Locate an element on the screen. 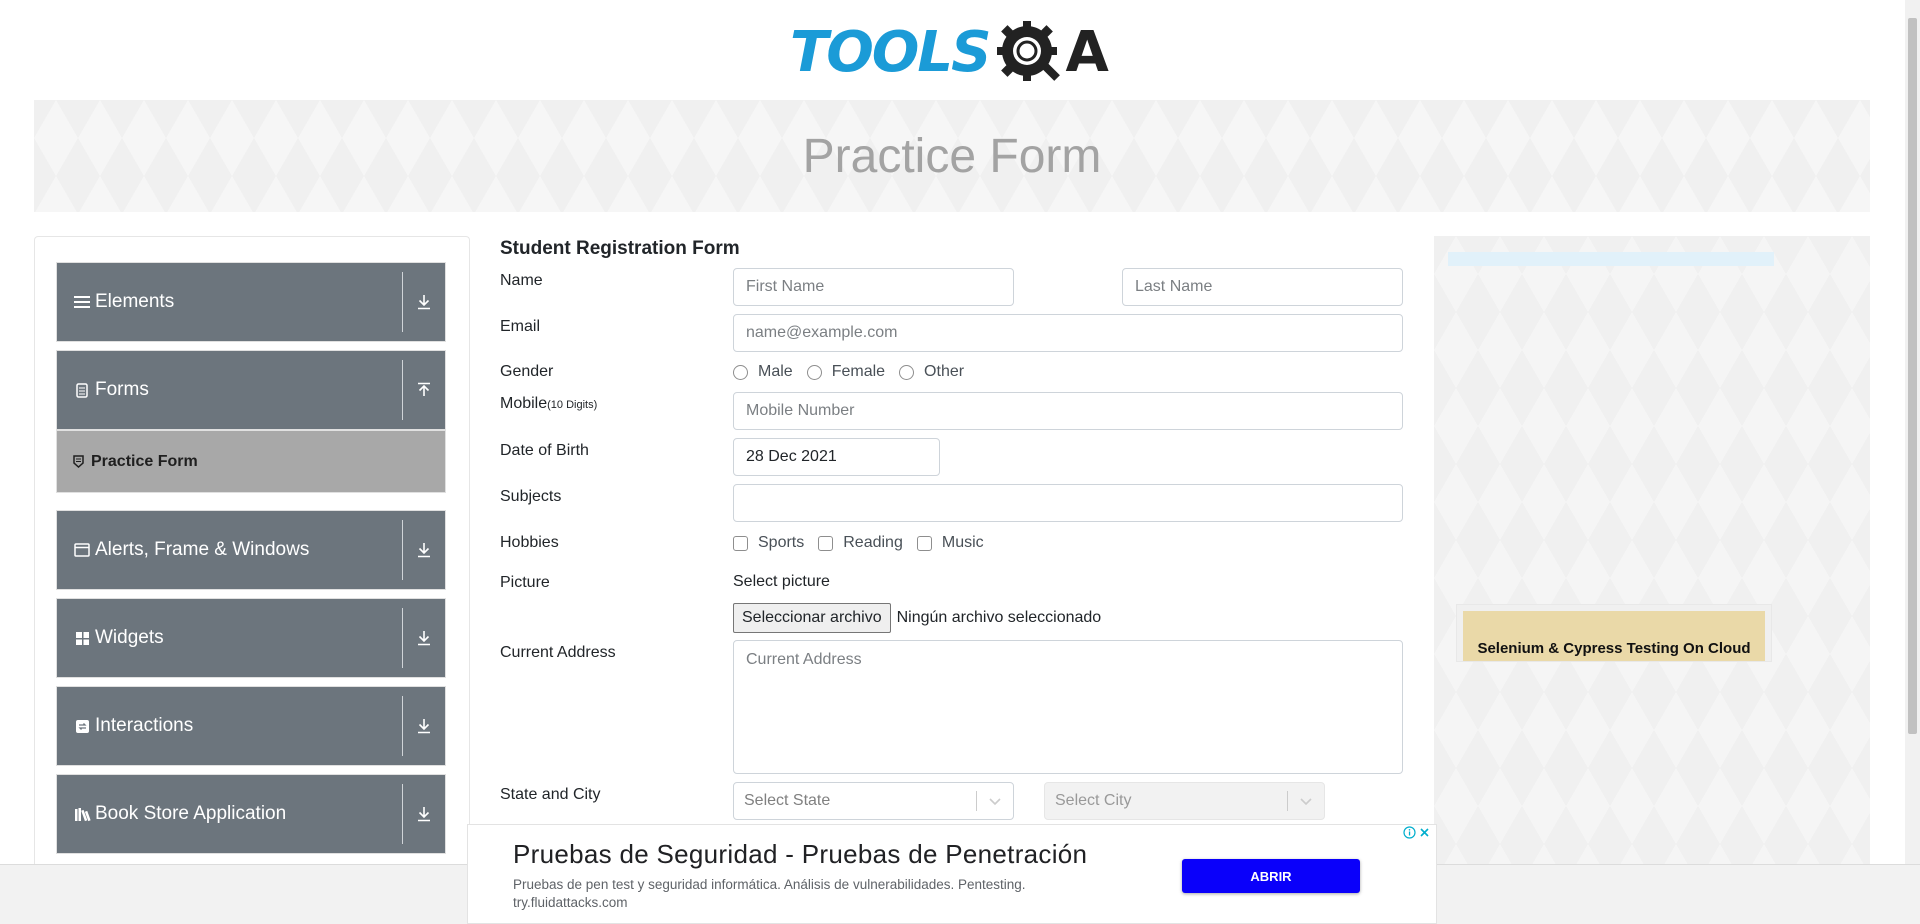 The image size is (1920, 924). dob-input is located at coordinates (836, 457).